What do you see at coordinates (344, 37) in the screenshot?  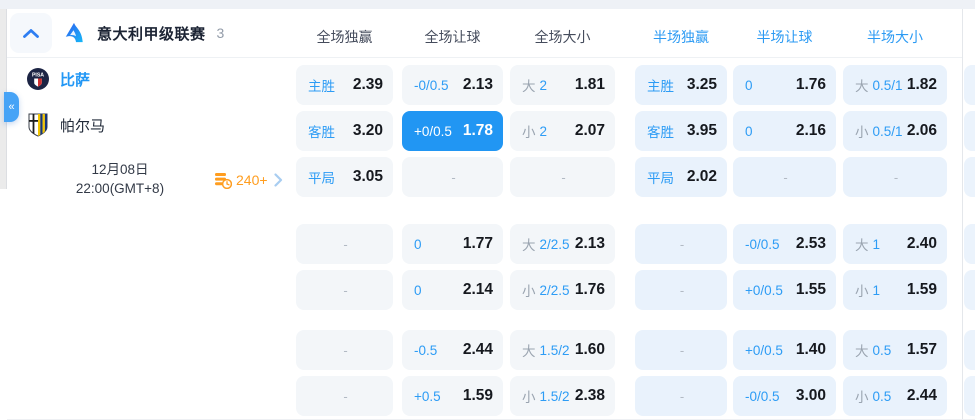 I see `column-header-fulltime-1x2: 全场独赢` at bounding box center [344, 37].